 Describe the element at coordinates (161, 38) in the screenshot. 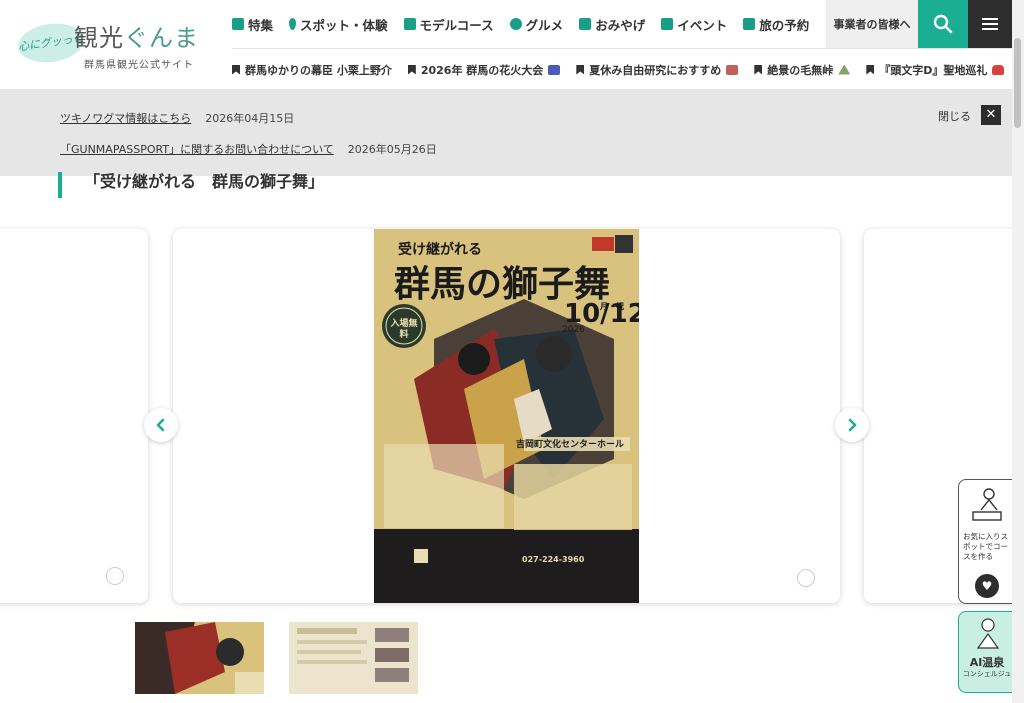

I see `logo-title-kana: ぐんま` at that location.